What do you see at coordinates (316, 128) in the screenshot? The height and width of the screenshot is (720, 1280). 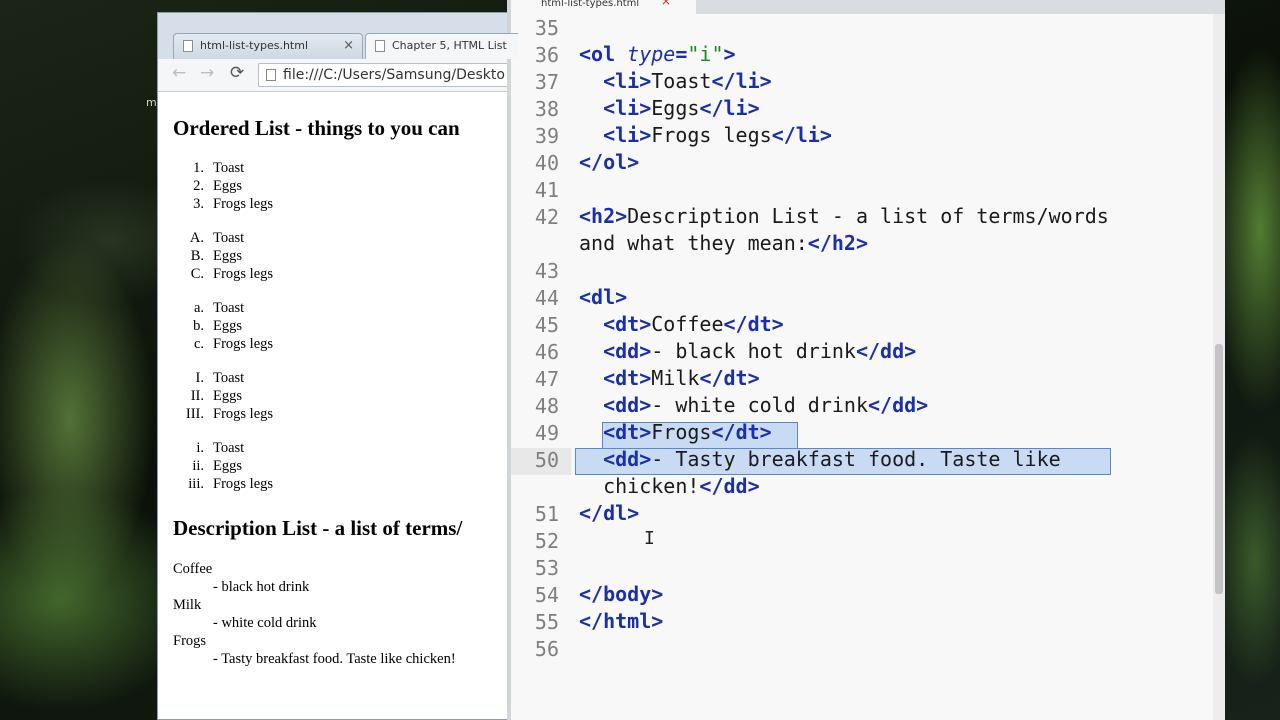 I see `page-title: Ordered List - things to you can` at bounding box center [316, 128].